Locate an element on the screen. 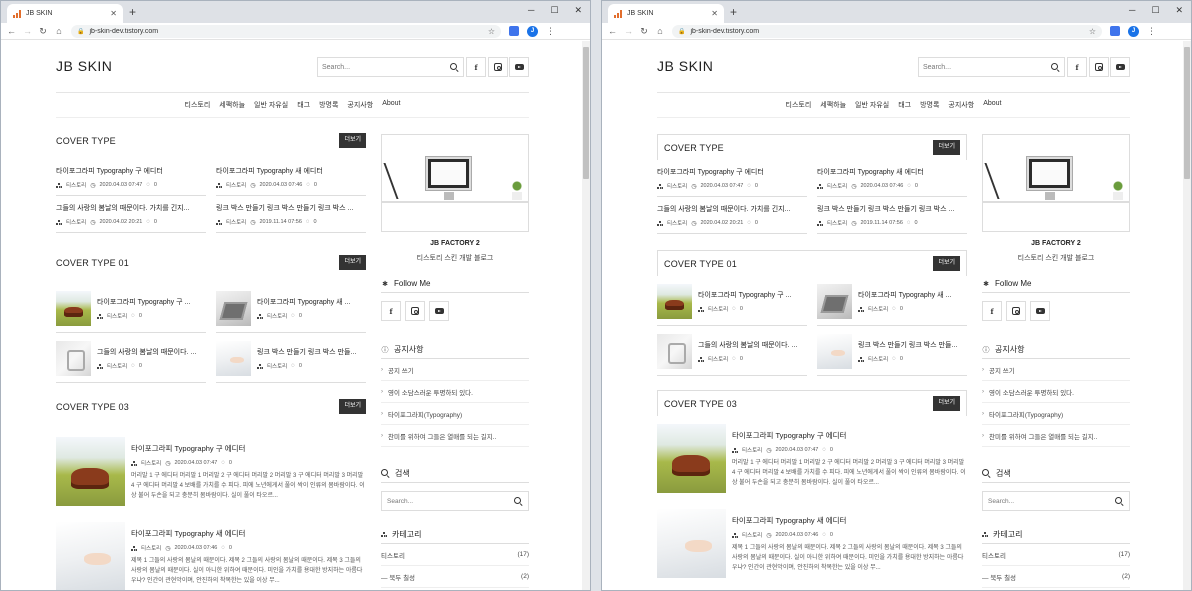 This screenshot has height=591, width=1192. notice-item: › 공지 쓰기 is located at coordinates (1056, 370).